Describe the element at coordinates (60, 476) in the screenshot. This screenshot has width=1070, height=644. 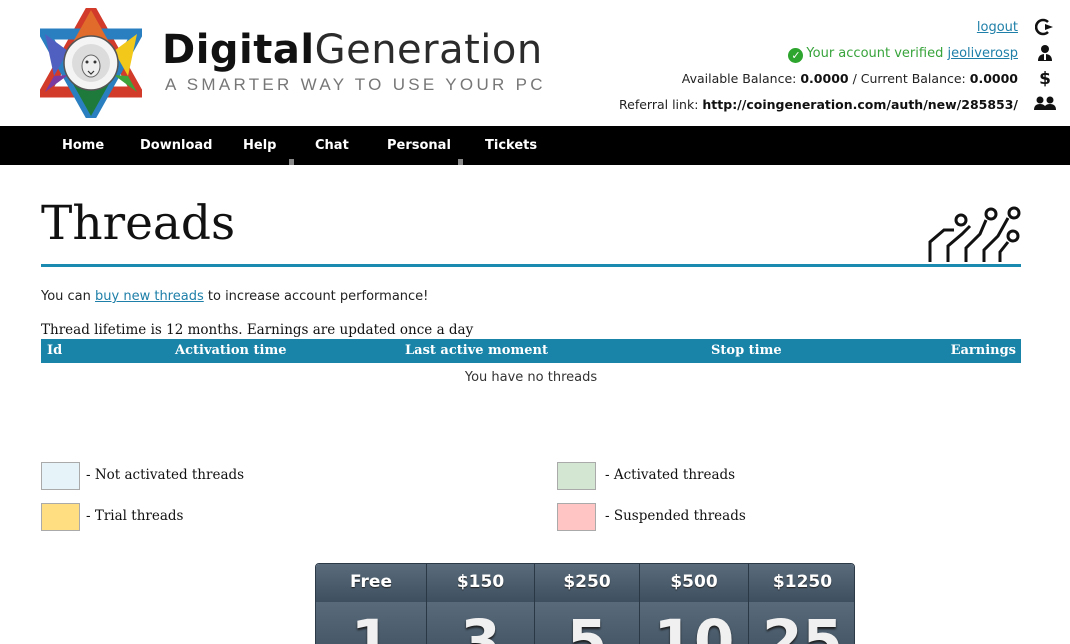
I see `legend-swatch-not-activated` at that location.